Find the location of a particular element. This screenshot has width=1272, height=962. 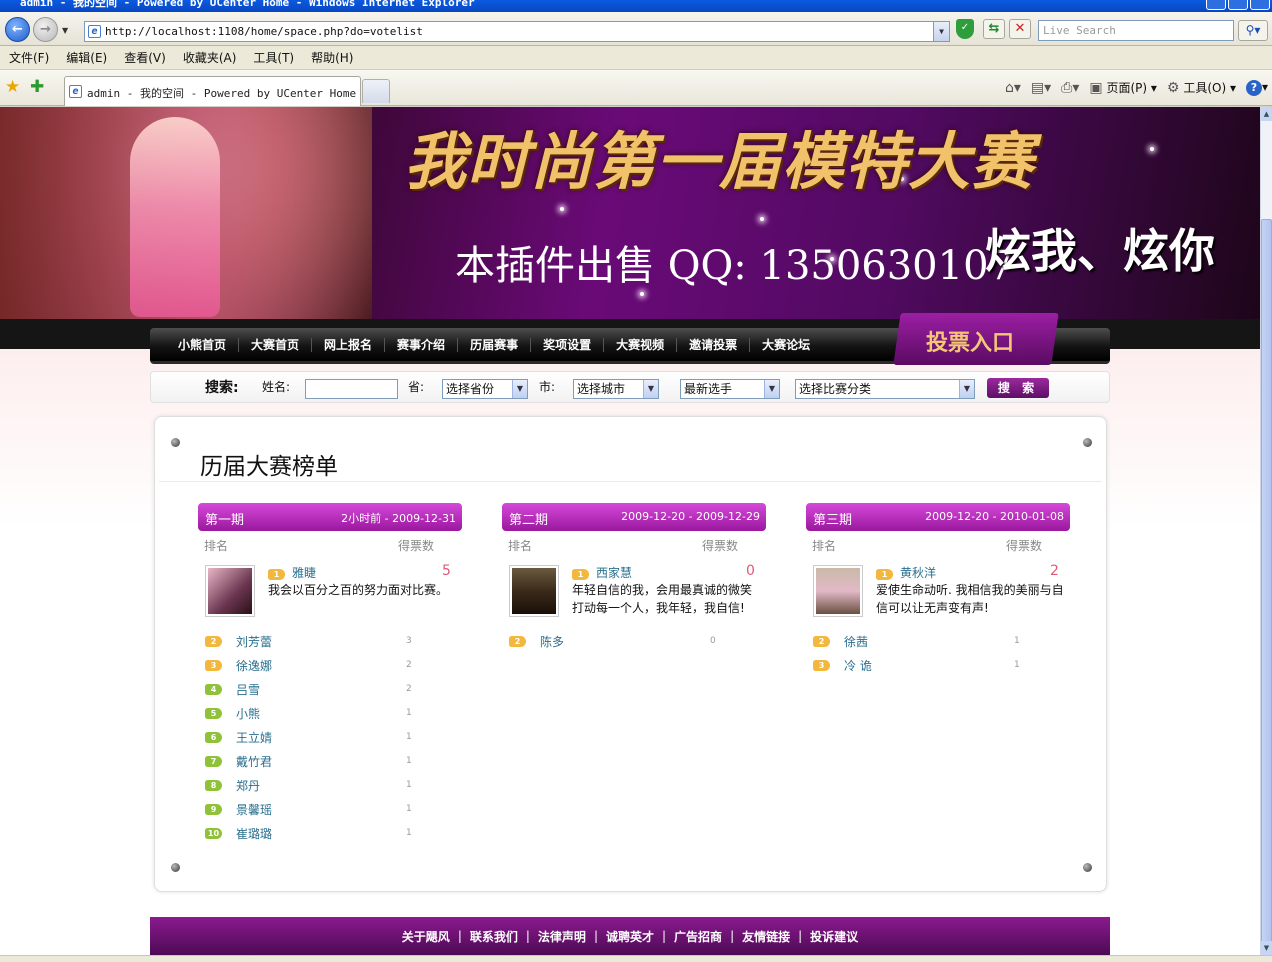

live-search-button: ⚲▾ is located at coordinates (1253, 30).